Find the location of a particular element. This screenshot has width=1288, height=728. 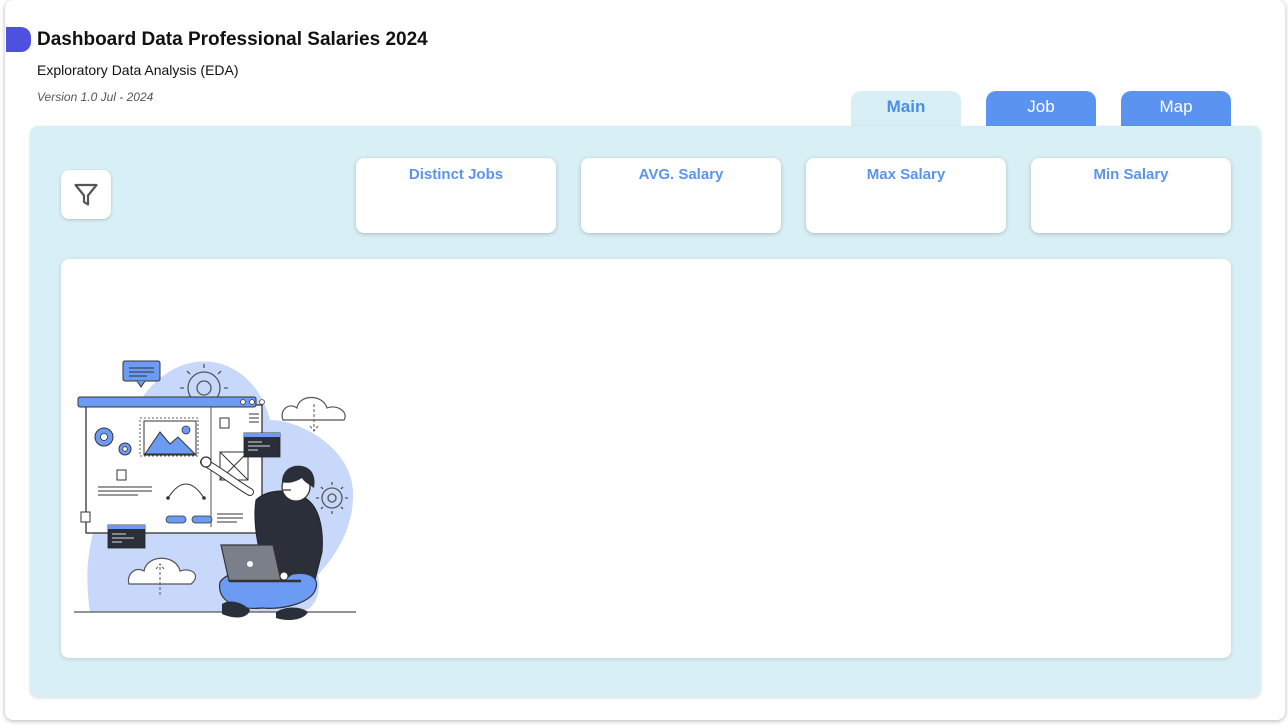

kpi-label-distinct-jobs: Distinct Jobs is located at coordinates (456, 174).